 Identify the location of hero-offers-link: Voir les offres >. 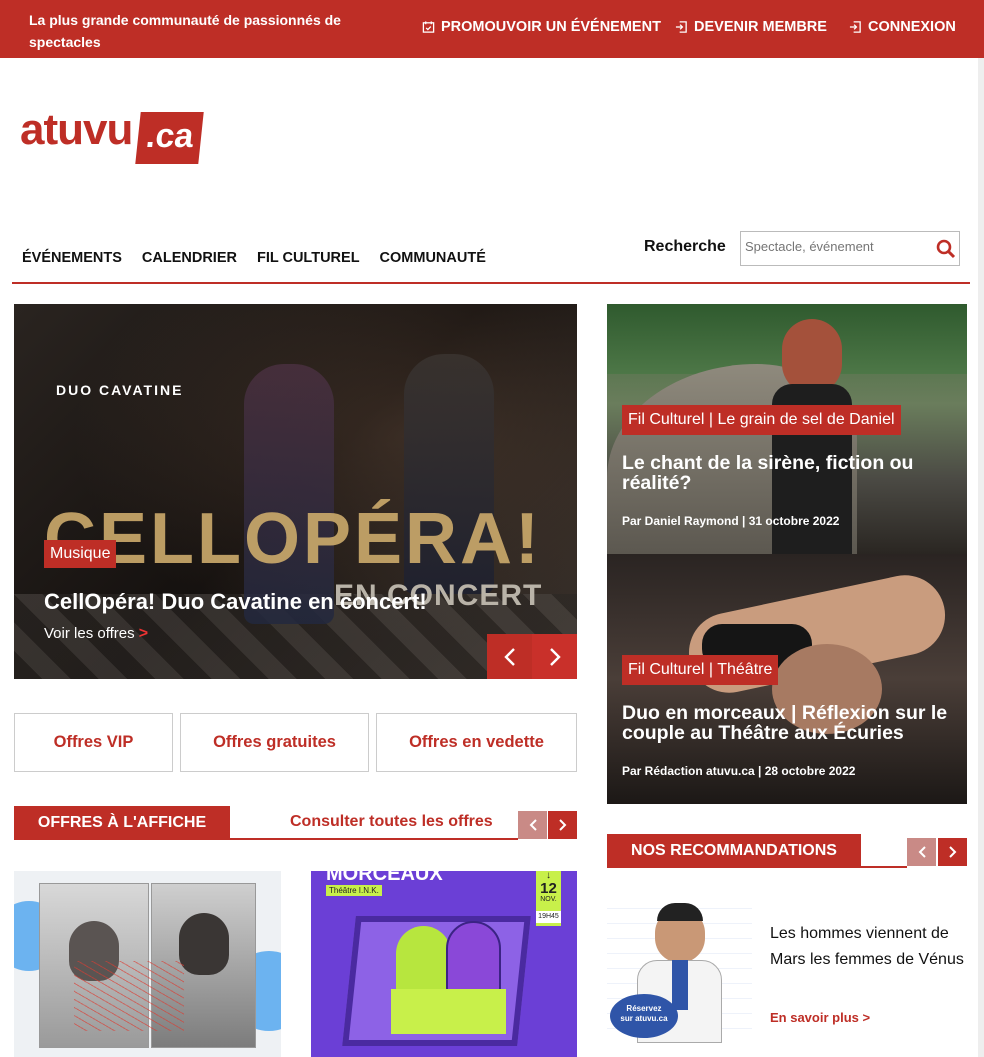
(96, 634).